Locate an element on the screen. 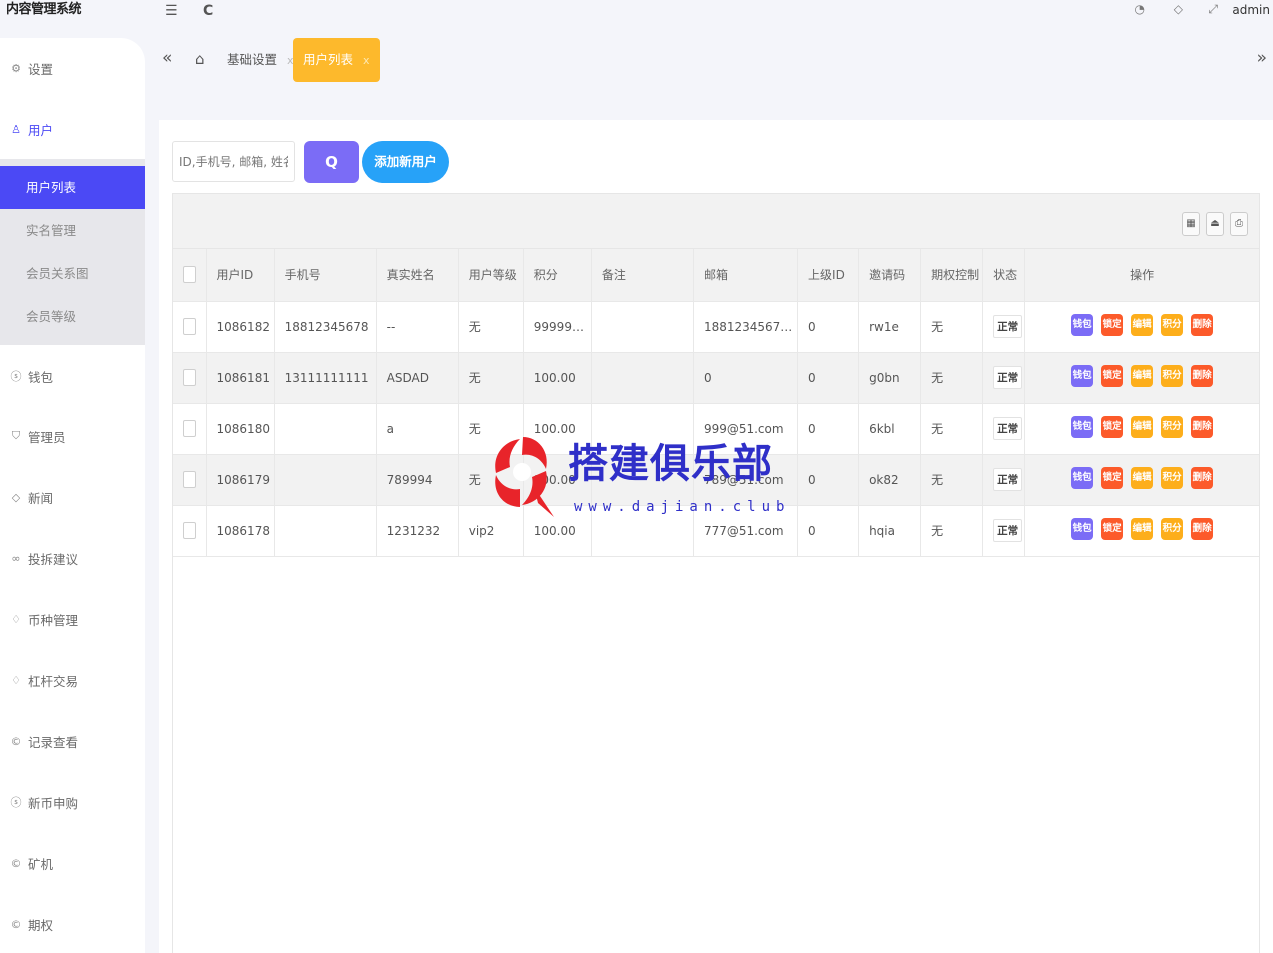  palette-icon: ◔ is located at coordinates (1140, 9).